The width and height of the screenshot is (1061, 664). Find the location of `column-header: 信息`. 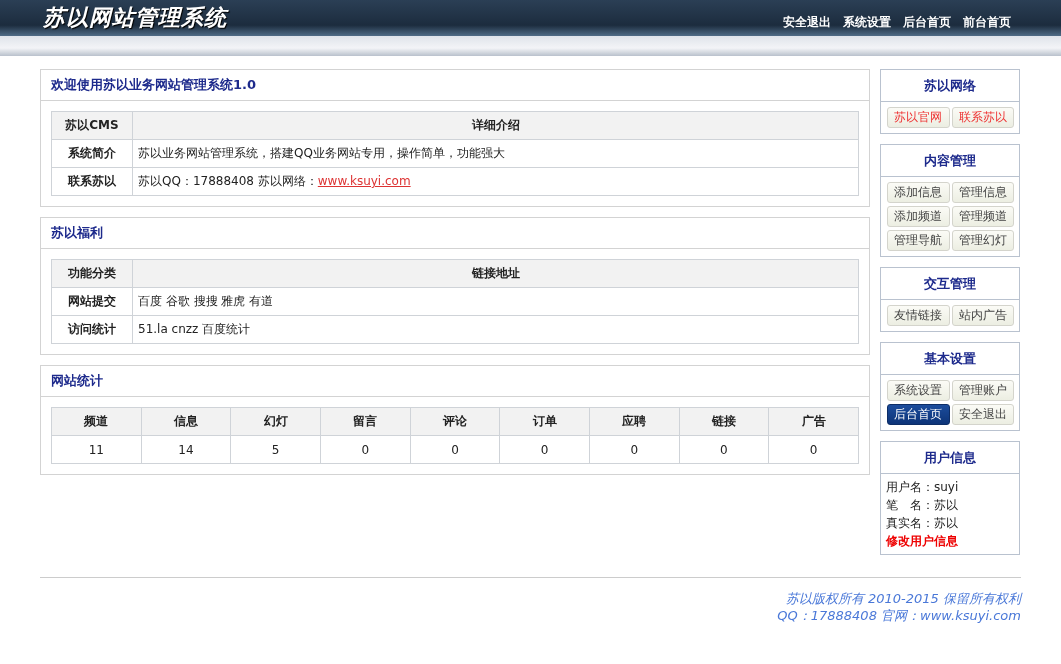

column-header: 信息 is located at coordinates (186, 421).